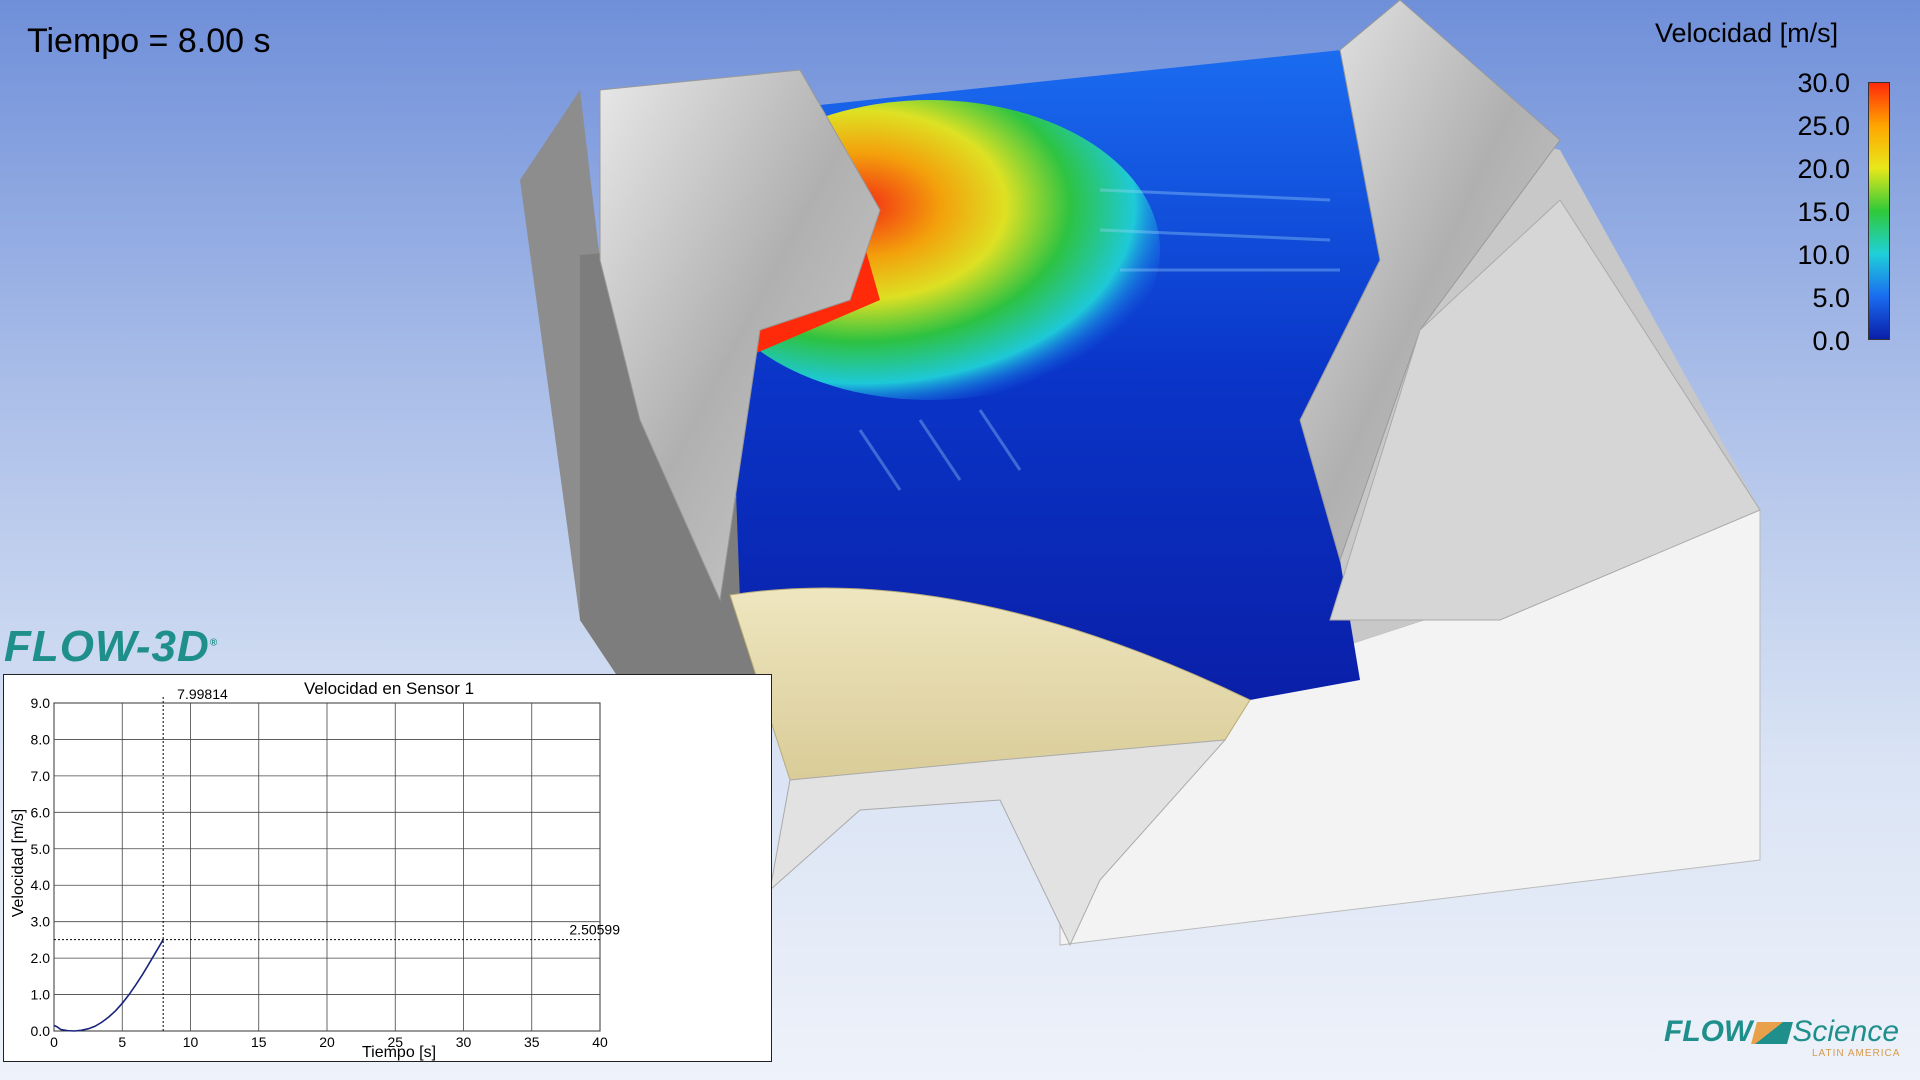  I want to click on y-tick-label: 5.0, so click(41, 849).